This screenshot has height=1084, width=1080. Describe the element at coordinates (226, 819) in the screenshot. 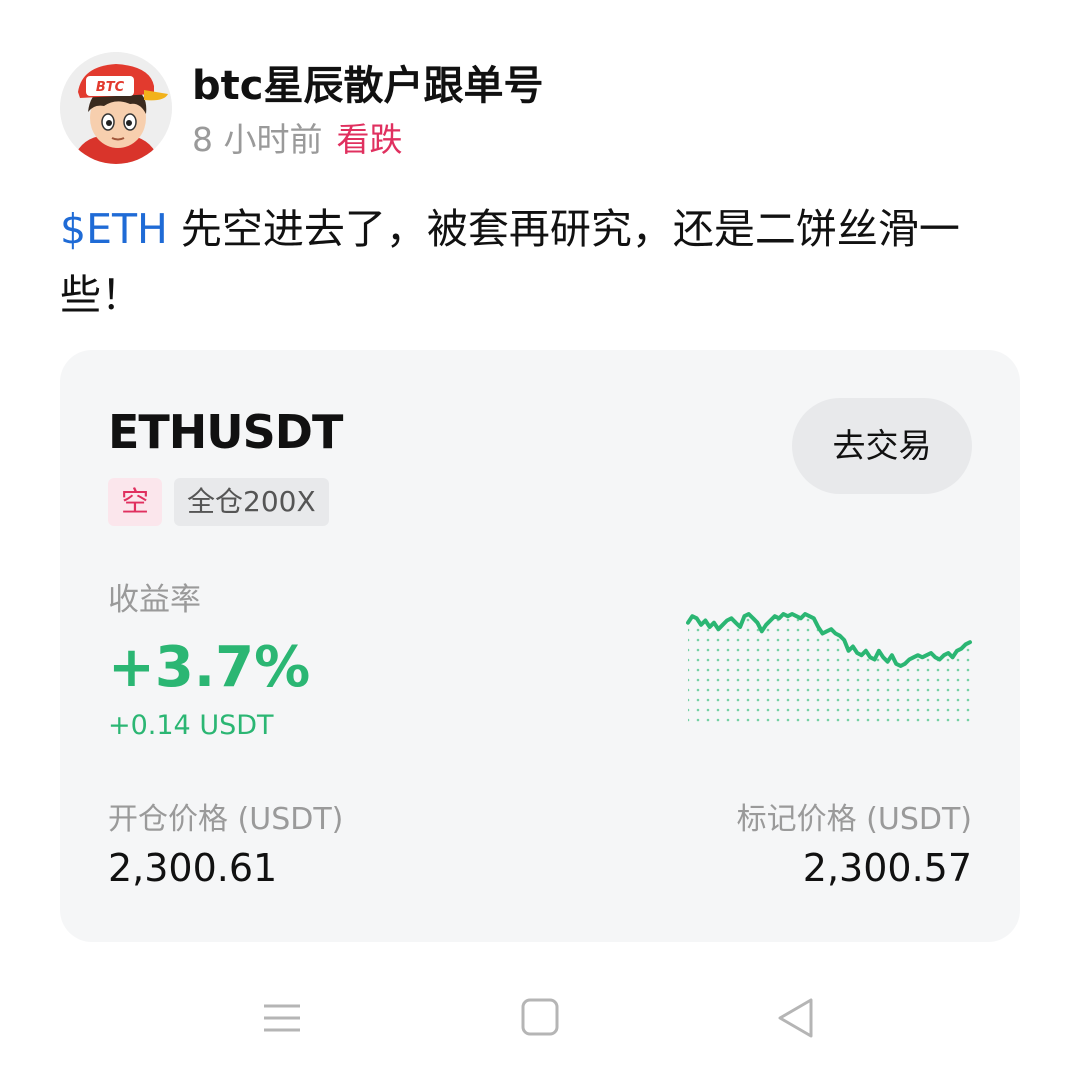

I see `open-price-label: 开仓价格 (USDT)` at that location.